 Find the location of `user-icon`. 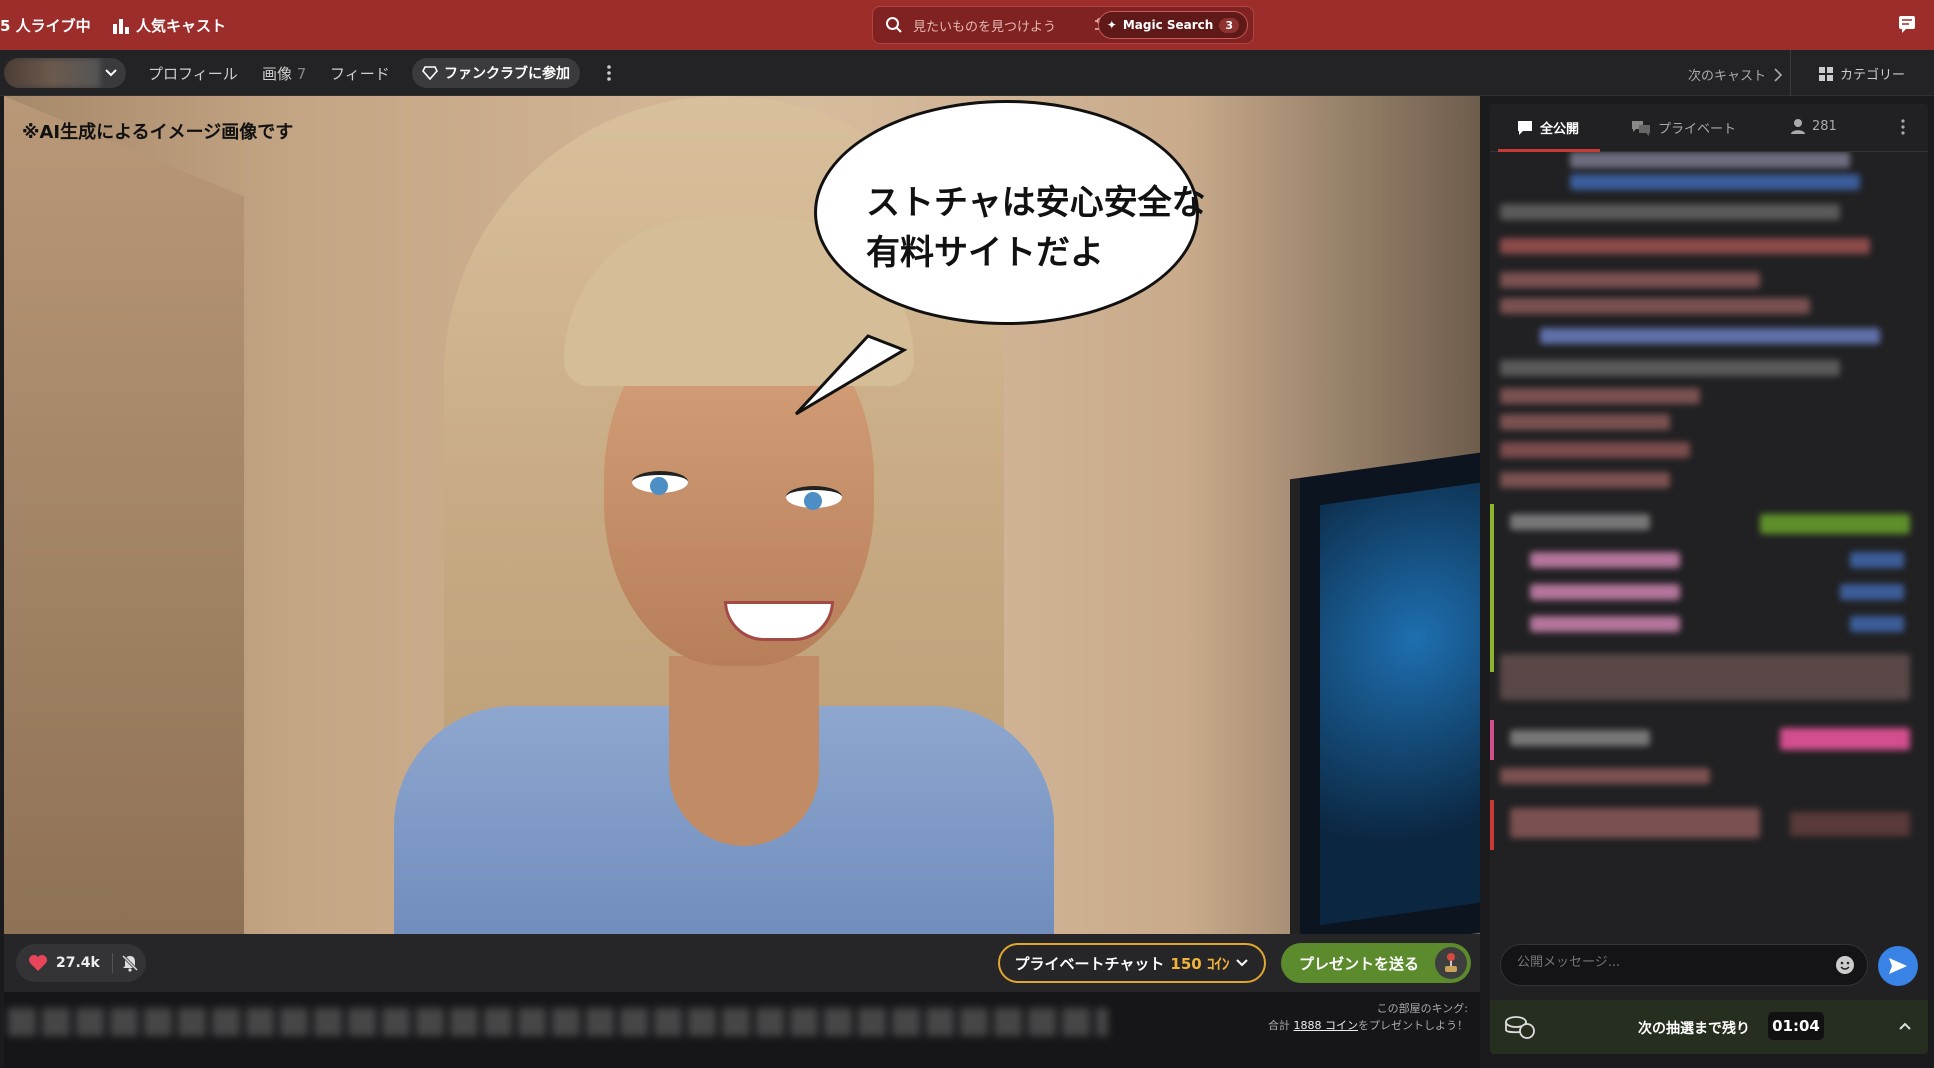

user-icon is located at coordinates (1798, 126).